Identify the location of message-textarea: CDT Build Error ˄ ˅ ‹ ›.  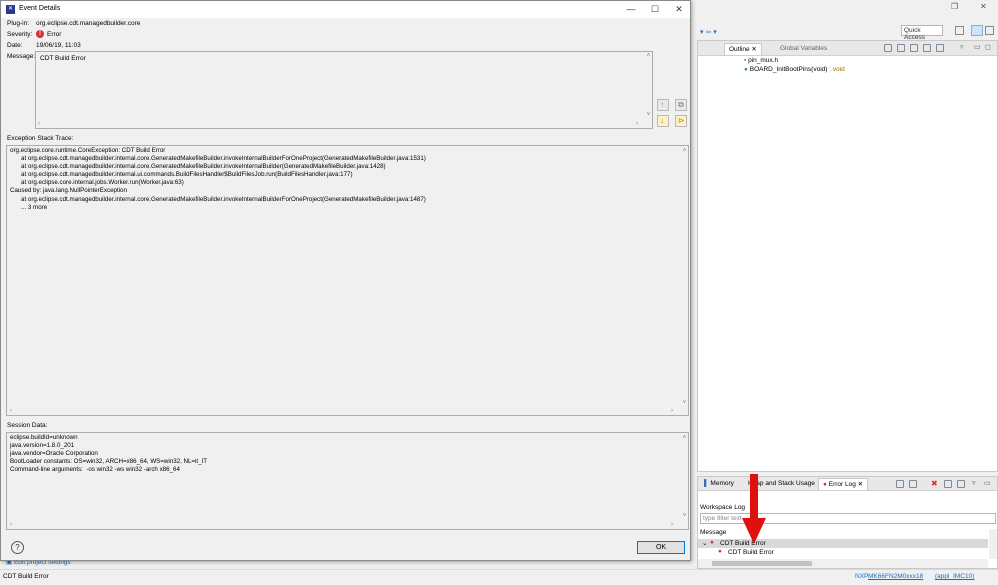
(344, 90).